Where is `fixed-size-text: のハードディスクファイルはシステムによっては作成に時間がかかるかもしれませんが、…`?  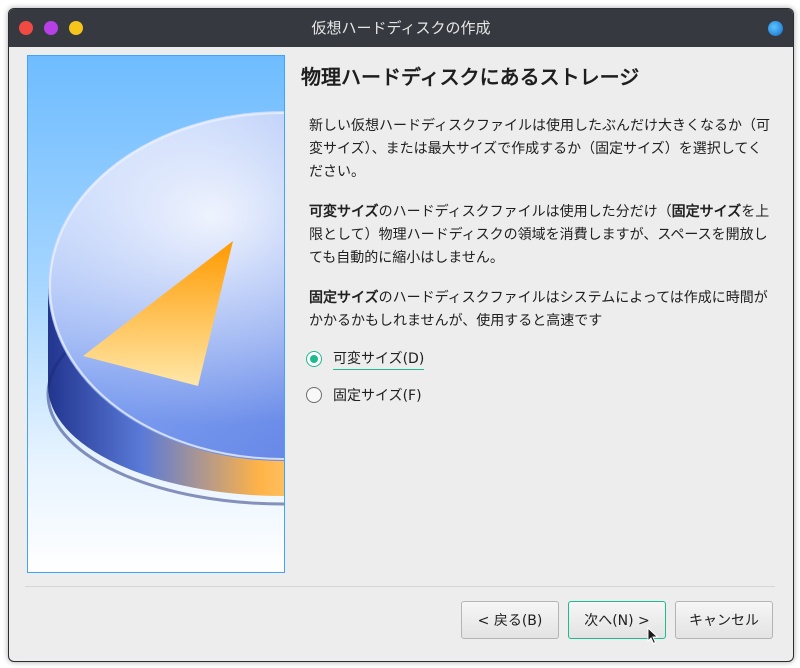
fixed-size-text: のハードディスクファイルはシステムによっては作成に時間がかかるかもしれませんが、… is located at coordinates (538, 309).